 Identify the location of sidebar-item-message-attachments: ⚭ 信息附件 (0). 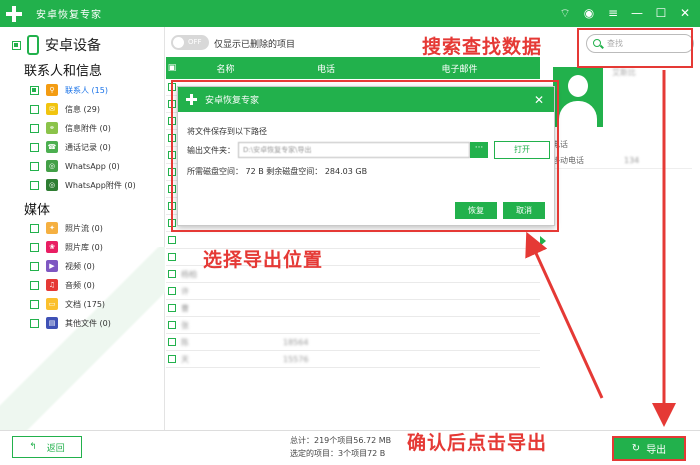
(70, 128).